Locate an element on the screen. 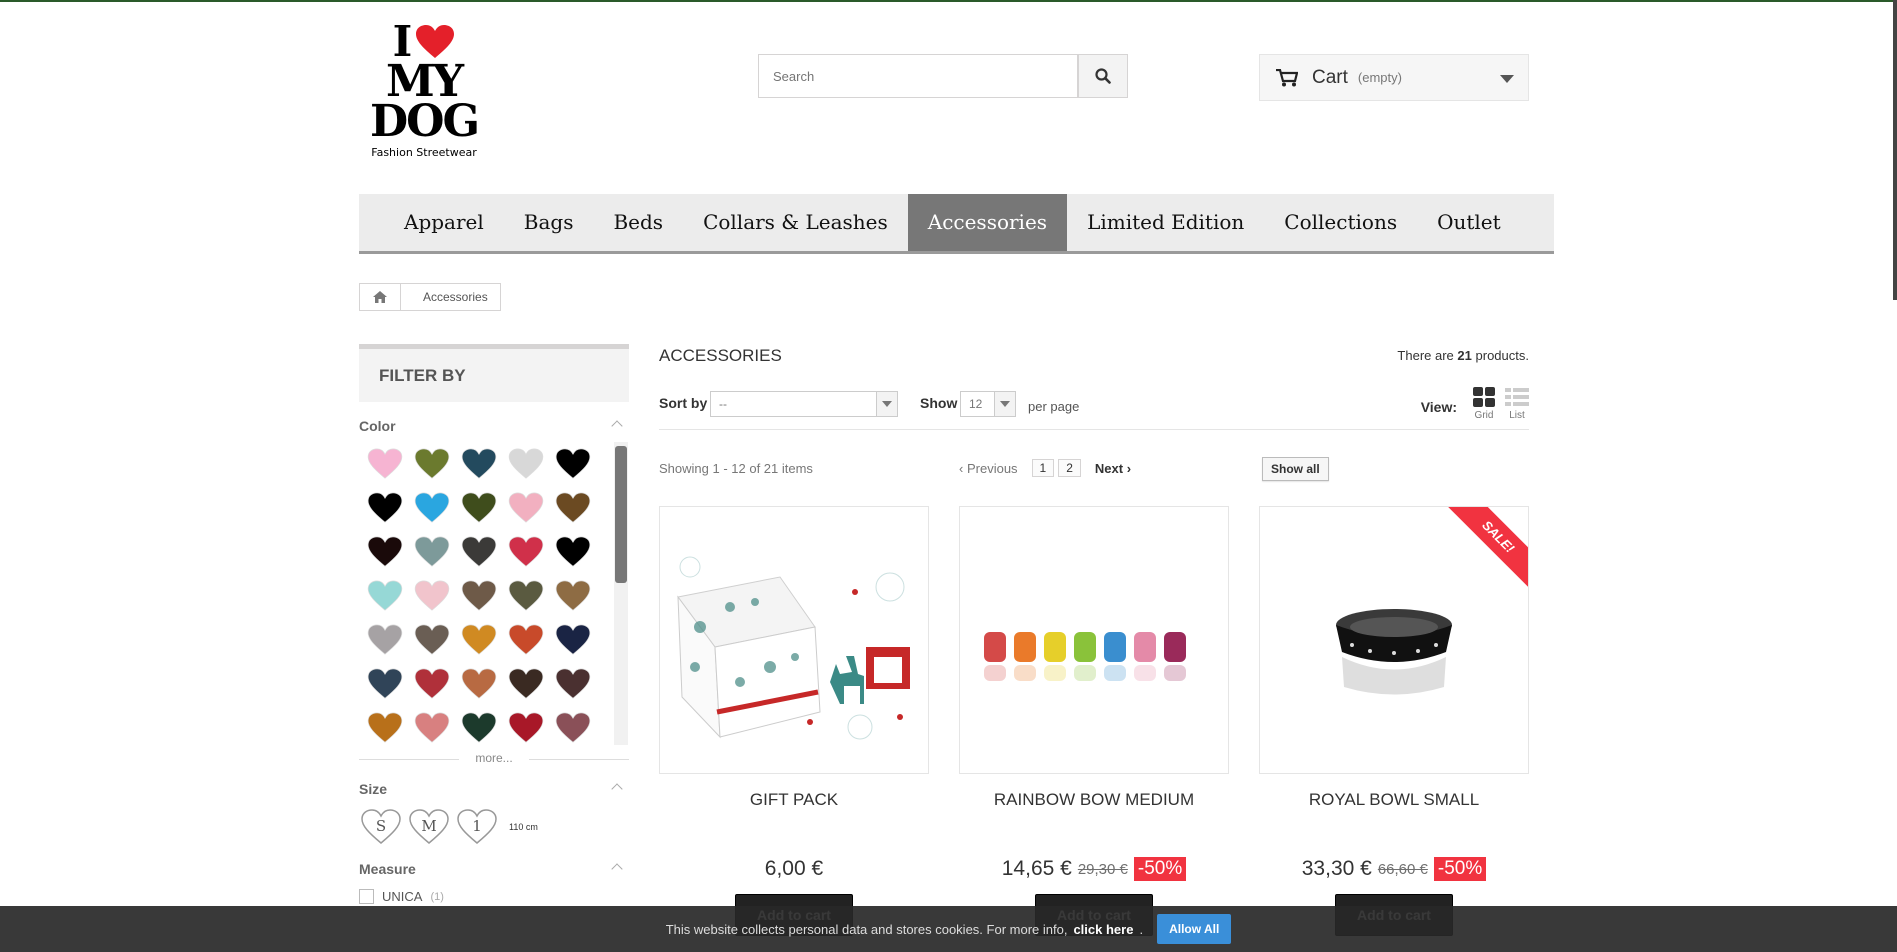 The width and height of the screenshot is (1897, 952). search-input is located at coordinates (918, 76).